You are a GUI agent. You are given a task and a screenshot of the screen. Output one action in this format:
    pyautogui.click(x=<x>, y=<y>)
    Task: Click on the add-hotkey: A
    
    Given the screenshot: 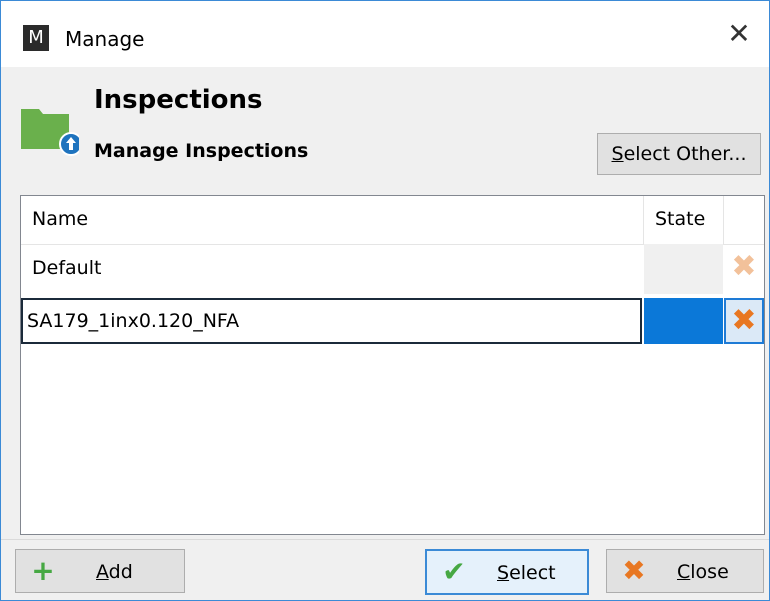 What is the action you would take?
    pyautogui.click(x=102, y=572)
    